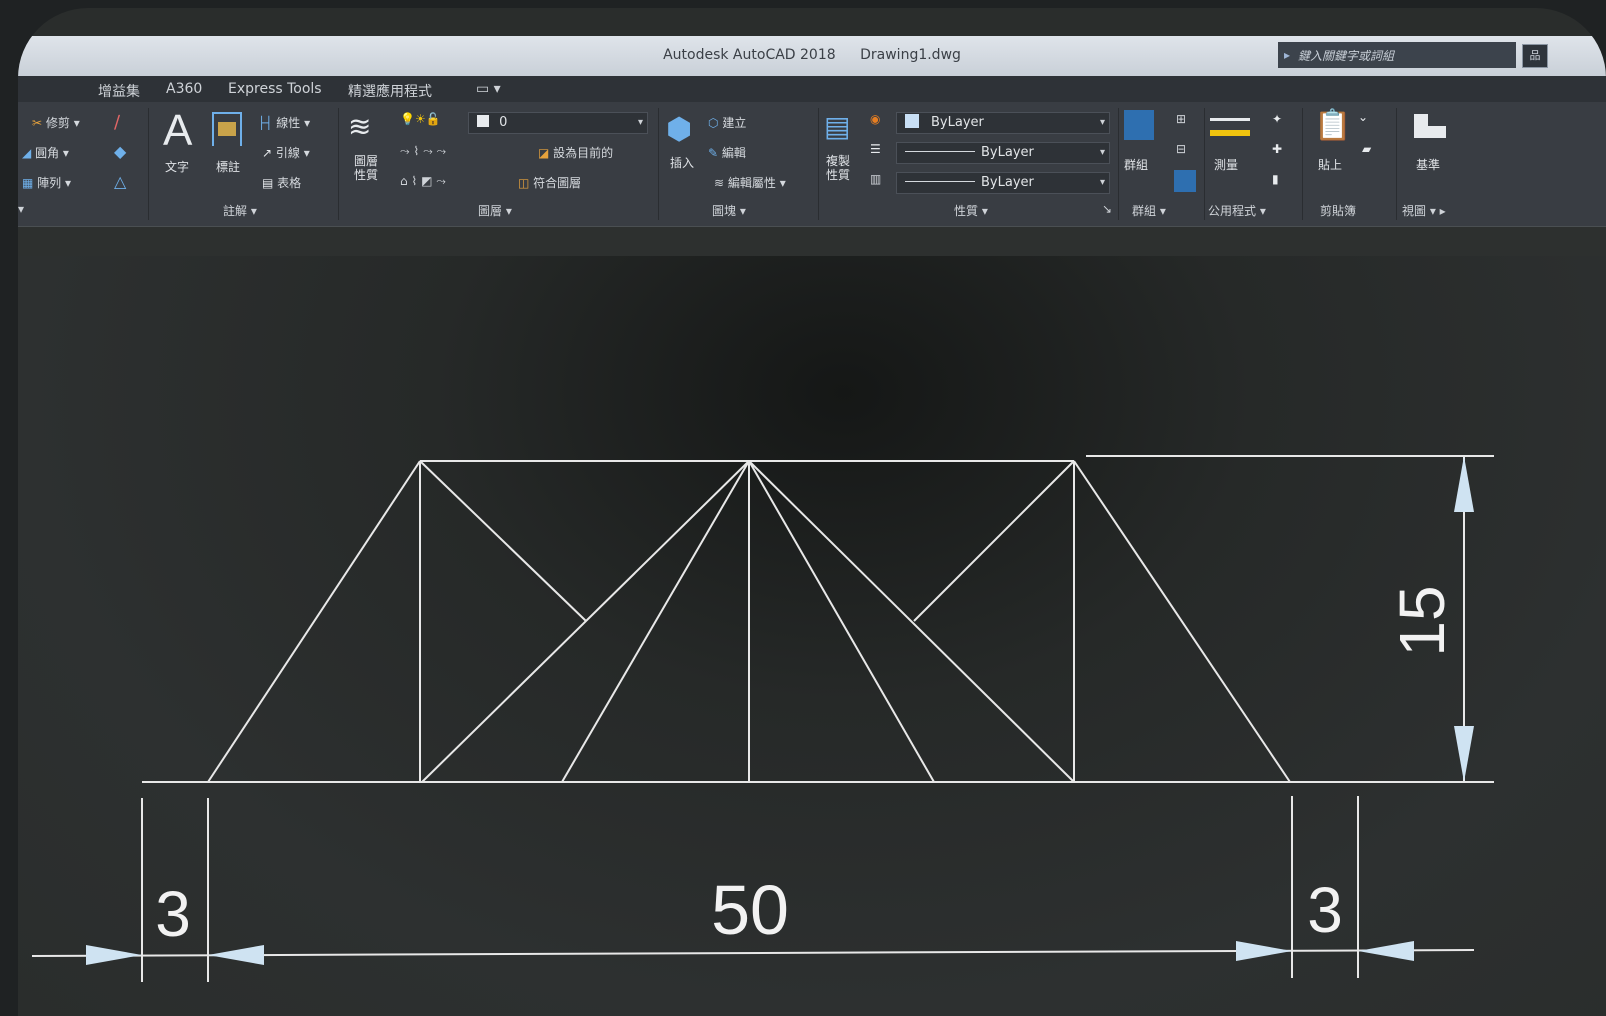  Describe the element at coordinates (1464, 754) in the screenshot. I see `height-arrow-bottom` at that location.